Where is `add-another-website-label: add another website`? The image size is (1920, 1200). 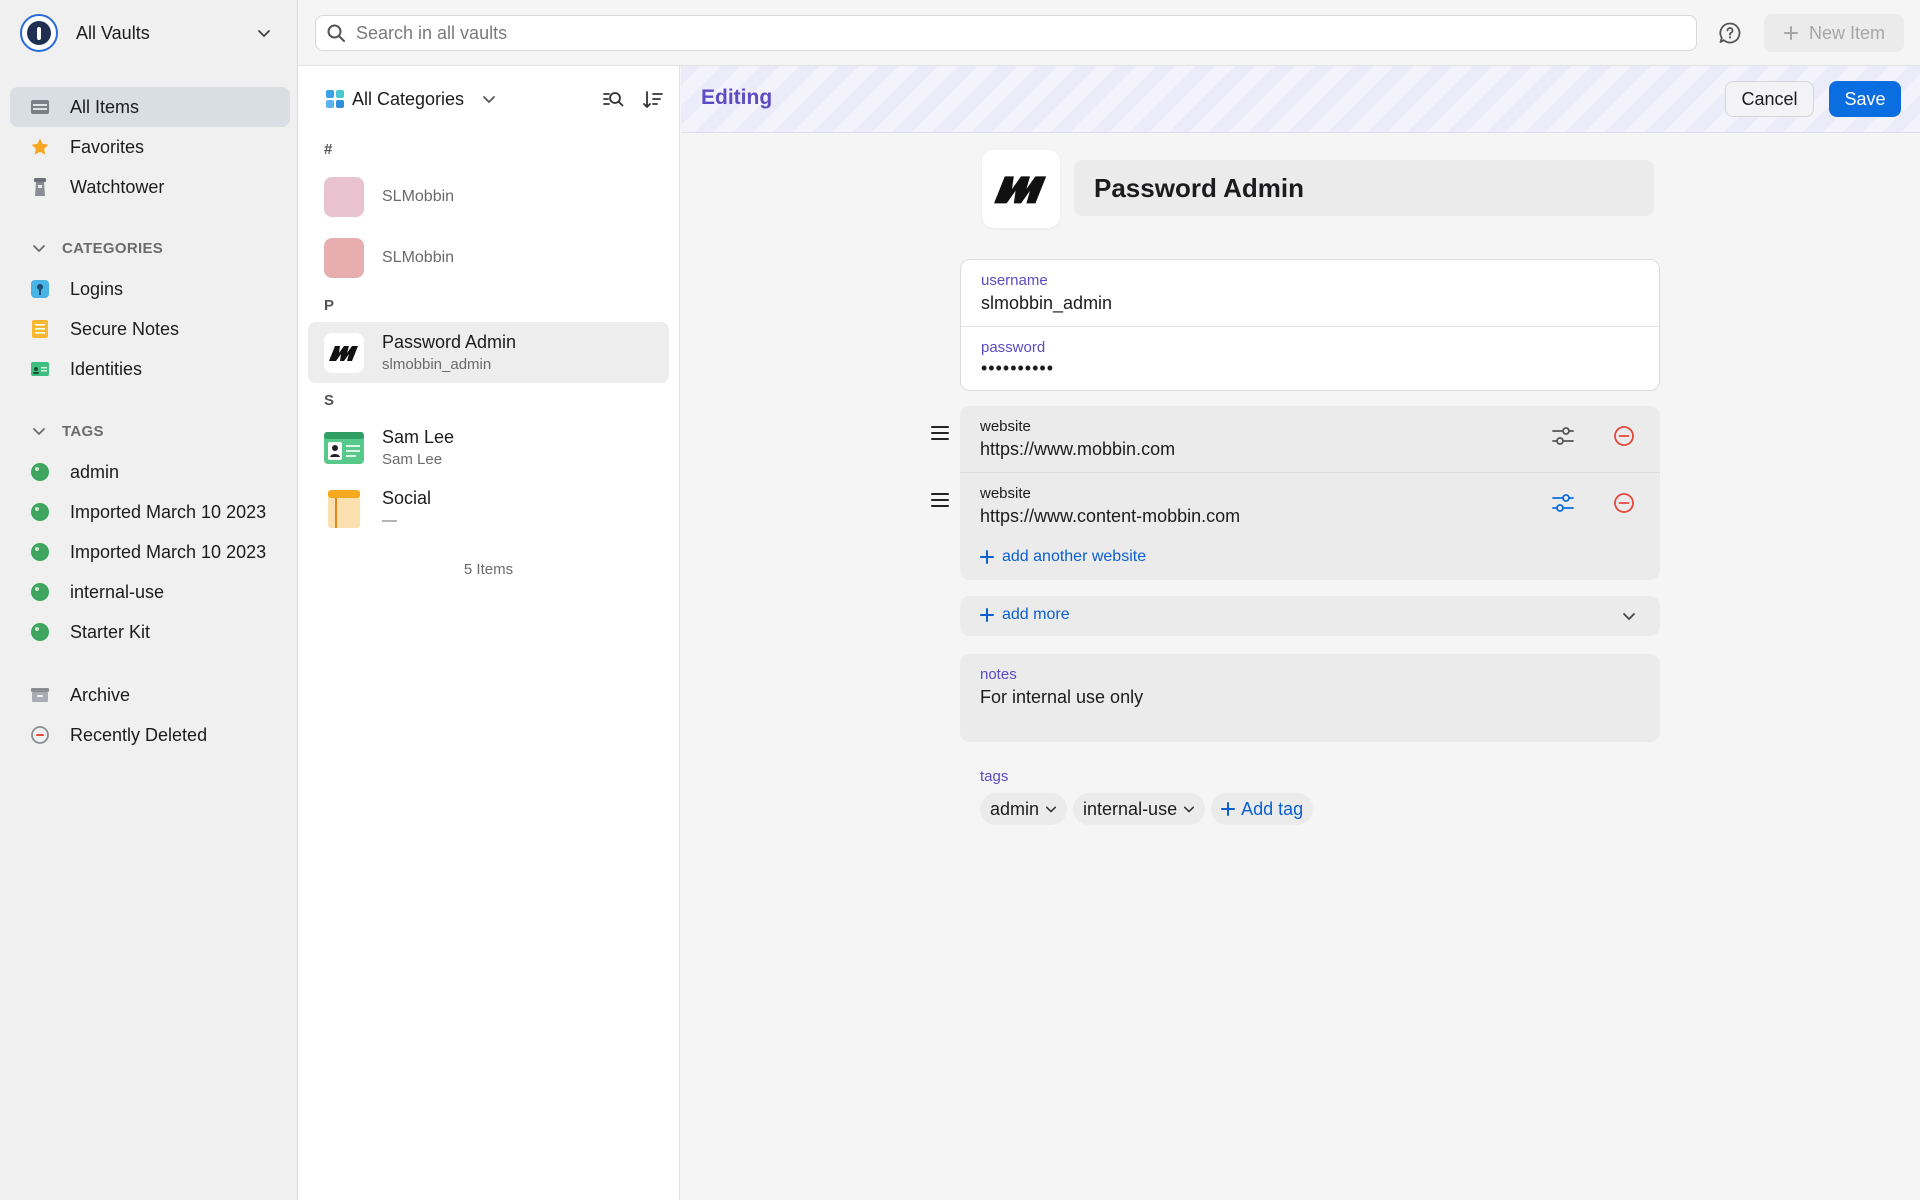 add-another-website-label: add another website is located at coordinates (1074, 556).